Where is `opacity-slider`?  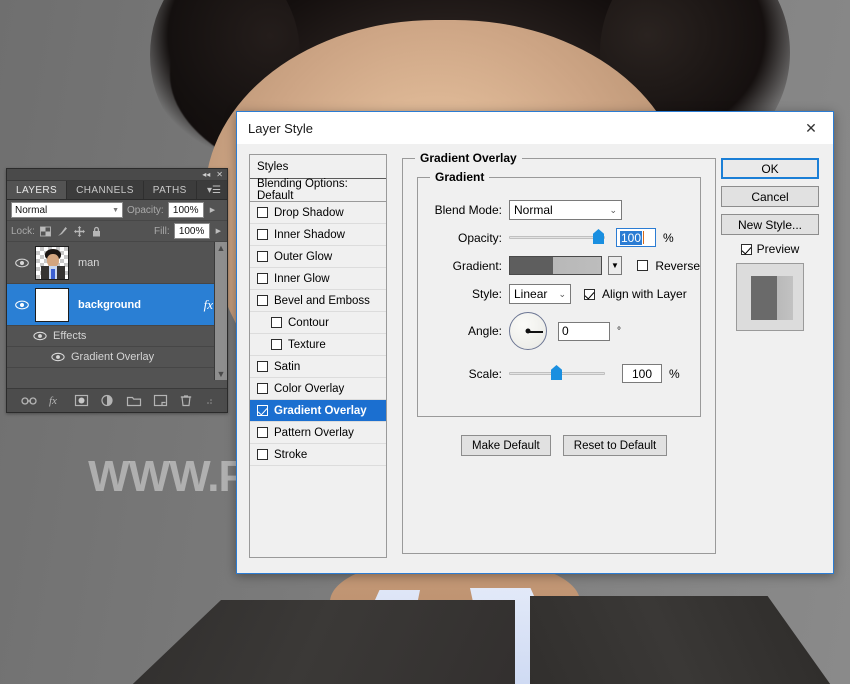 opacity-slider is located at coordinates (557, 236).